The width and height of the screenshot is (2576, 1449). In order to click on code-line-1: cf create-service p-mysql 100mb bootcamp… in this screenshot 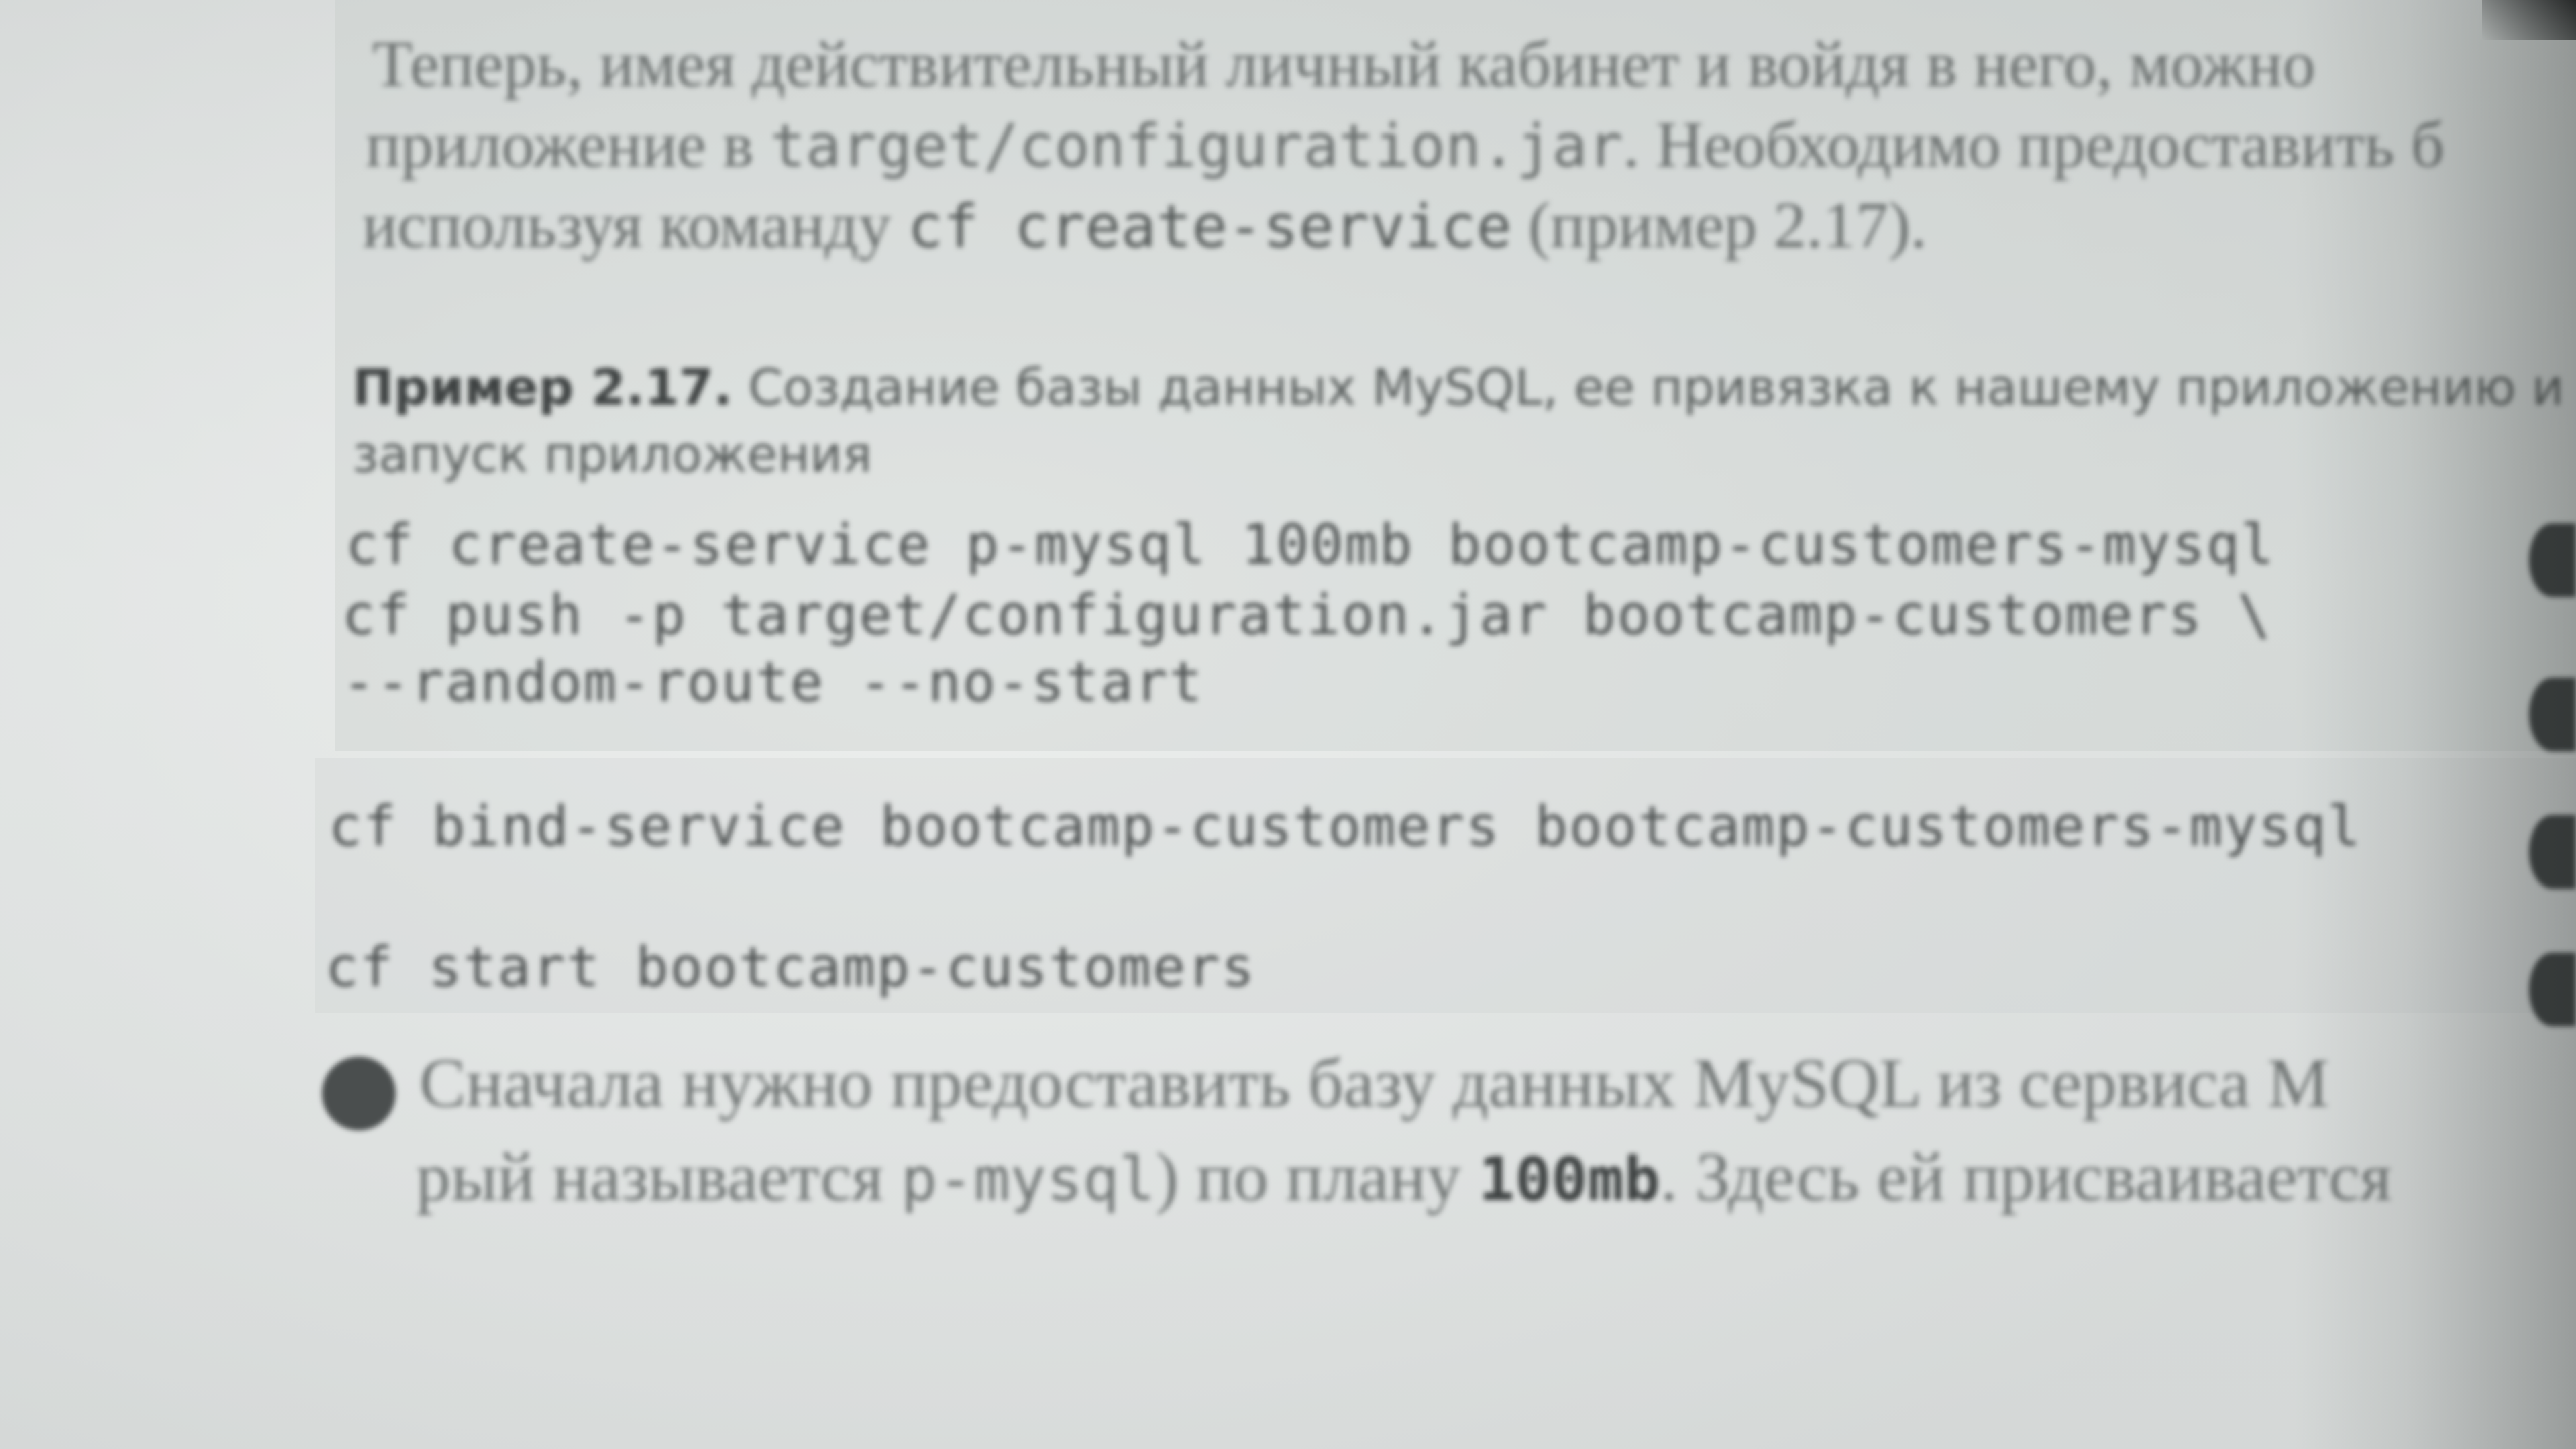, I will do `click(1310, 545)`.